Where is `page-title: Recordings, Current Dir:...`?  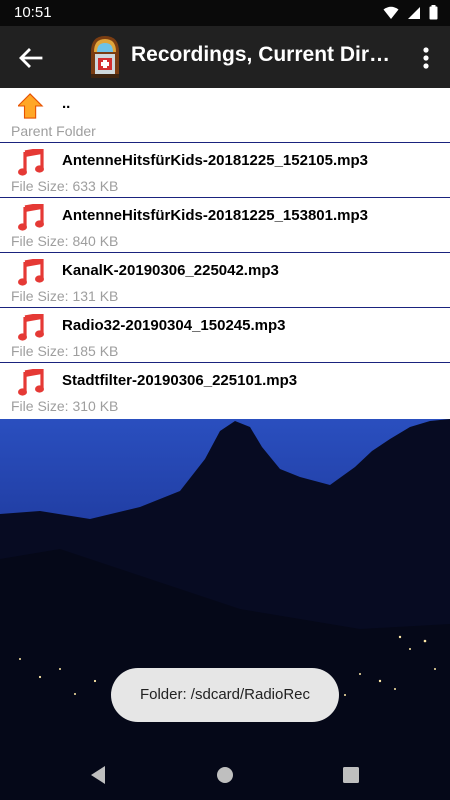
page-title: Recordings, Current Dir:... is located at coordinates (262, 54).